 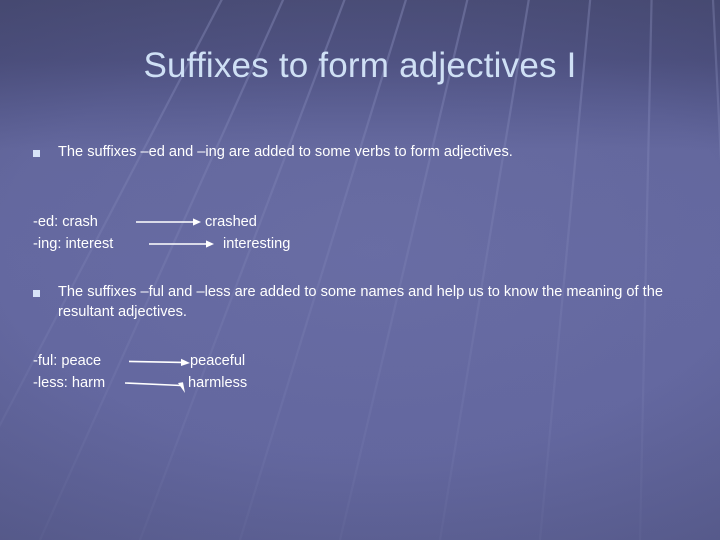 I want to click on example-base-word: -ed: crash, so click(x=65, y=222).